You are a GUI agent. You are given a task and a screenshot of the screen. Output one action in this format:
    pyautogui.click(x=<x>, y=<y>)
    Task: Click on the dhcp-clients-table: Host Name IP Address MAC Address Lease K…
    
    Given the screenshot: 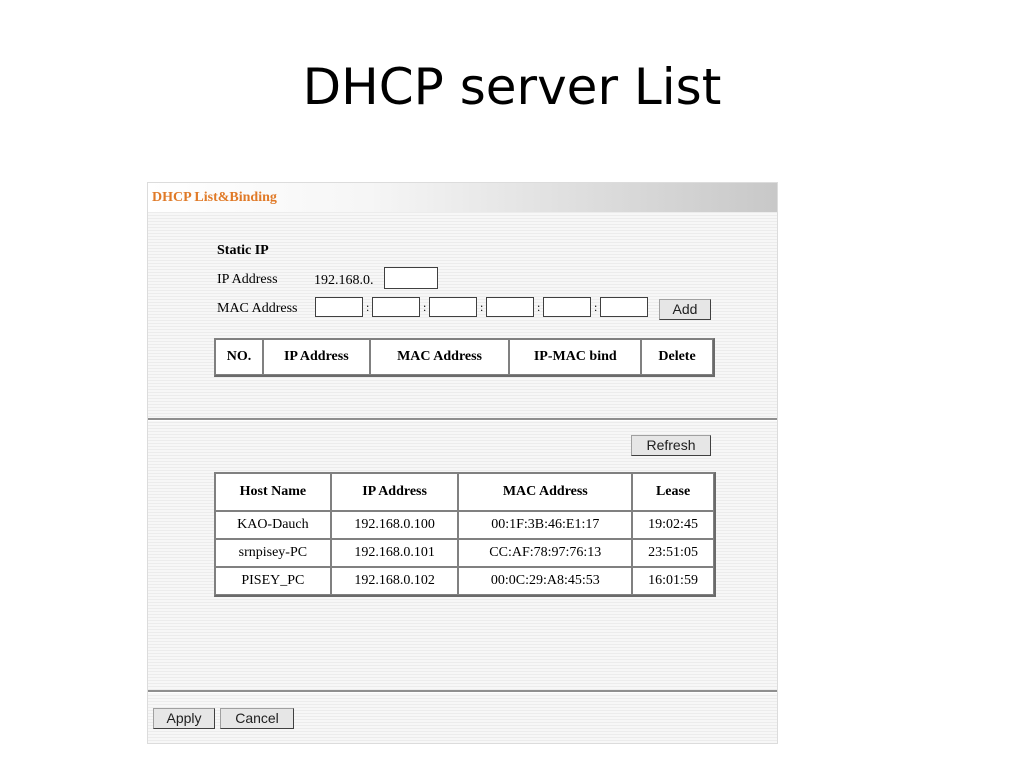 What is the action you would take?
    pyautogui.click(x=465, y=534)
    